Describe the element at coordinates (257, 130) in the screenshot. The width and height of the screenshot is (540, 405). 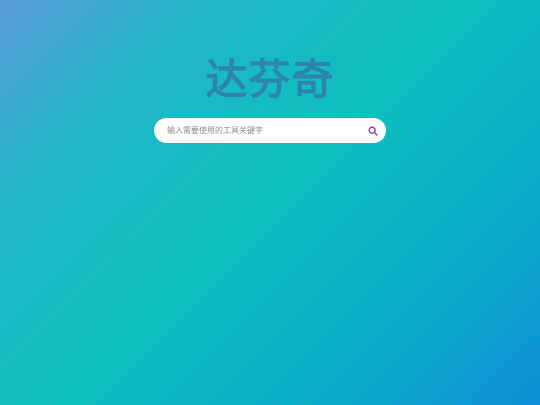
I see `search-input` at that location.